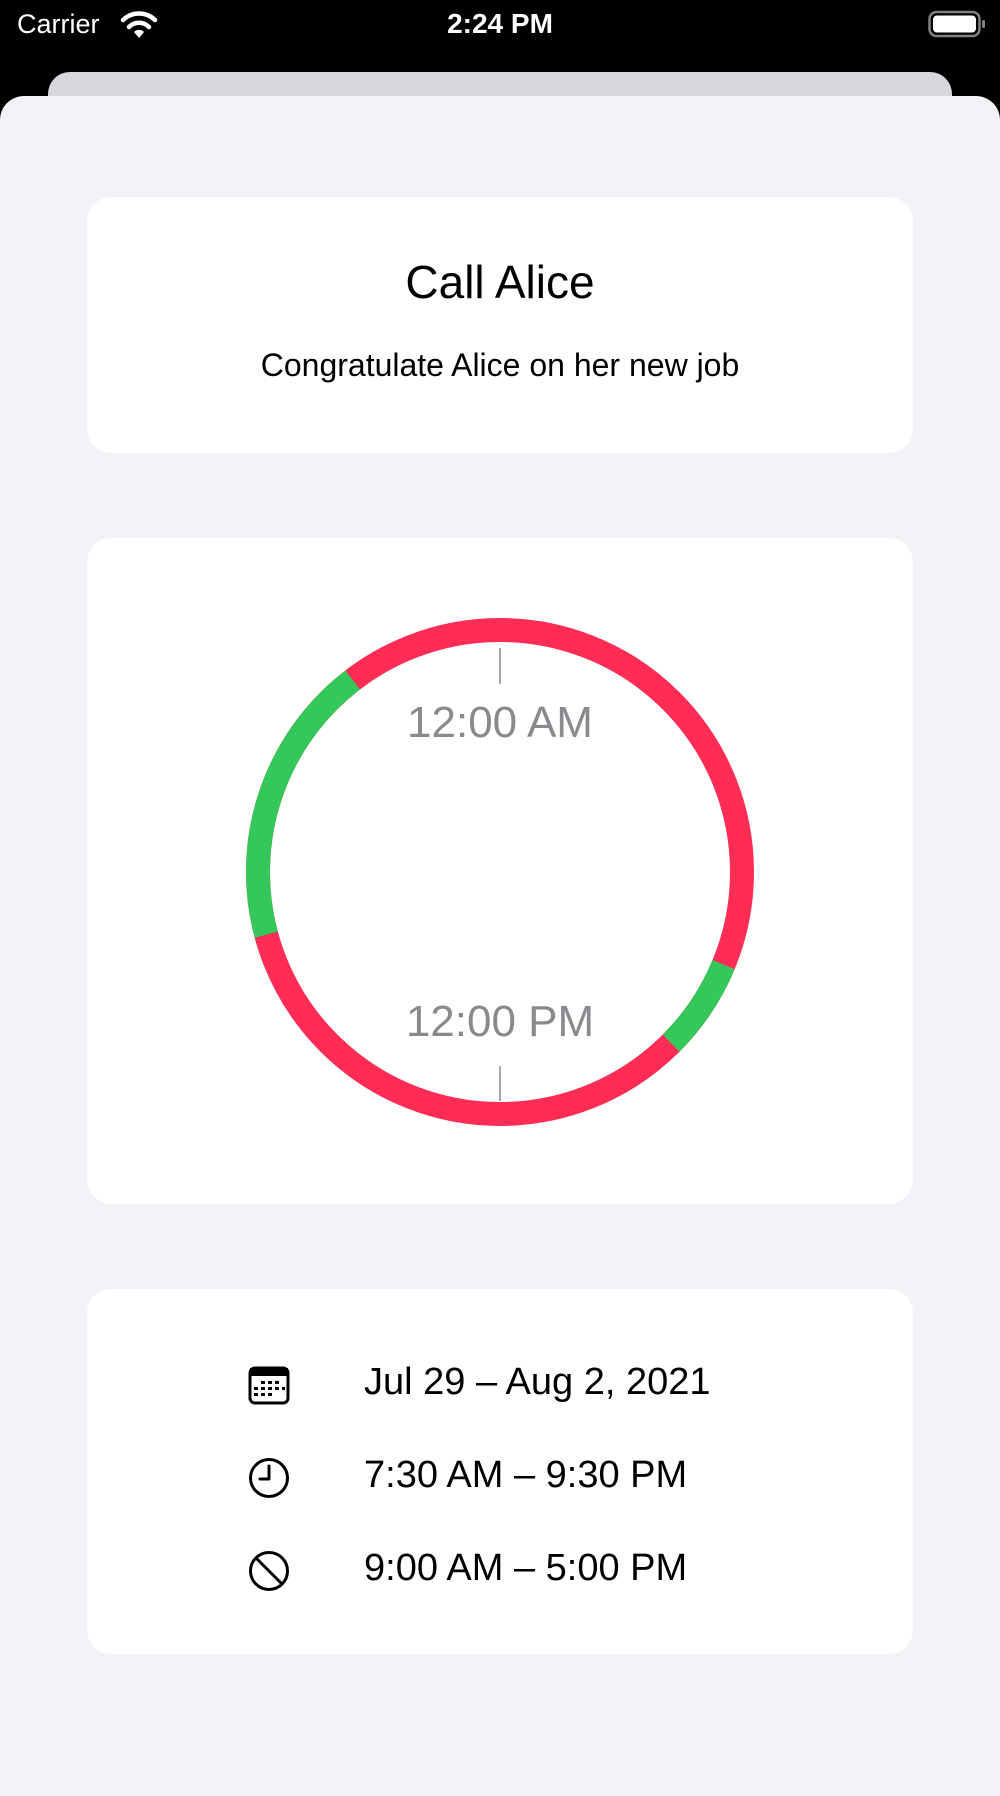 The image size is (1000, 1796). What do you see at coordinates (269, 1571) in the screenshot?
I see `prohibited-icon` at bounding box center [269, 1571].